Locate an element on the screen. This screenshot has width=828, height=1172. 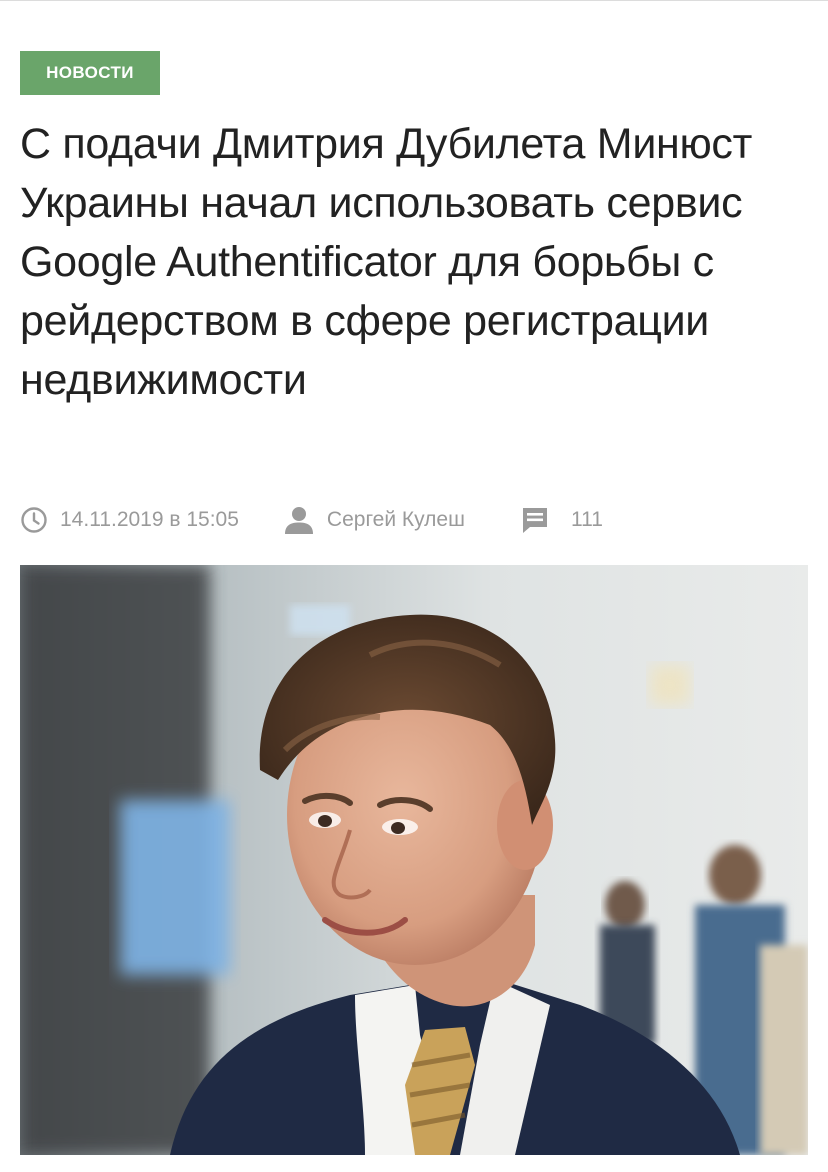
comments-count-text: 111 is located at coordinates (586, 519).